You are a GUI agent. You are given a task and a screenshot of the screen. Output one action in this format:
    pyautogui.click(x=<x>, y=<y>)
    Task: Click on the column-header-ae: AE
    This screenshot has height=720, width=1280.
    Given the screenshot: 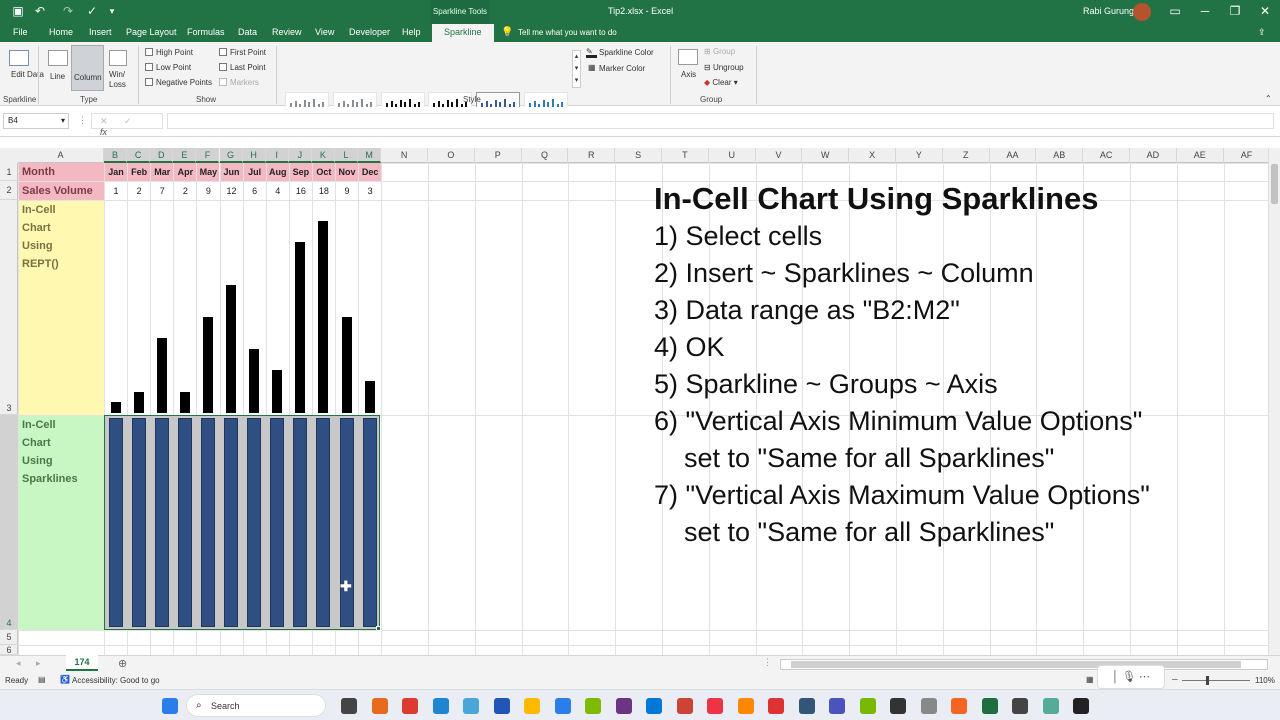 What is the action you would take?
    pyautogui.click(x=1200, y=155)
    